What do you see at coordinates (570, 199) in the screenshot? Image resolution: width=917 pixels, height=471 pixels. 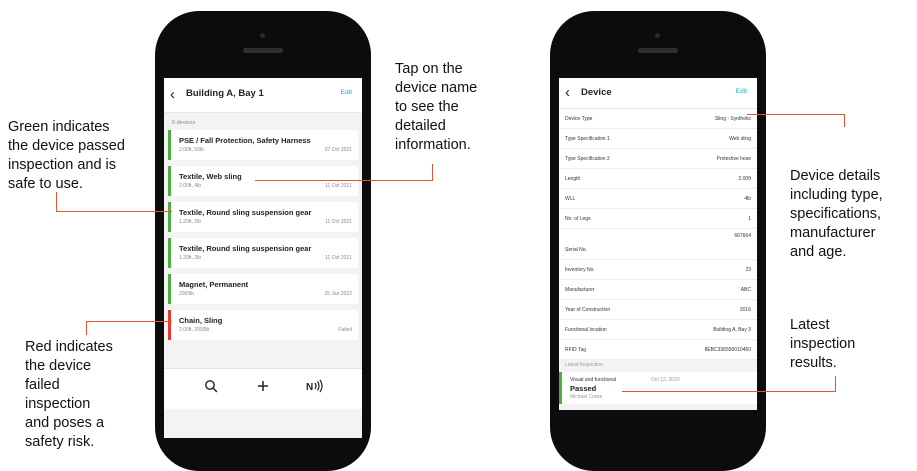 I see `detail-key: WLL` at bounding box center [570, 199].